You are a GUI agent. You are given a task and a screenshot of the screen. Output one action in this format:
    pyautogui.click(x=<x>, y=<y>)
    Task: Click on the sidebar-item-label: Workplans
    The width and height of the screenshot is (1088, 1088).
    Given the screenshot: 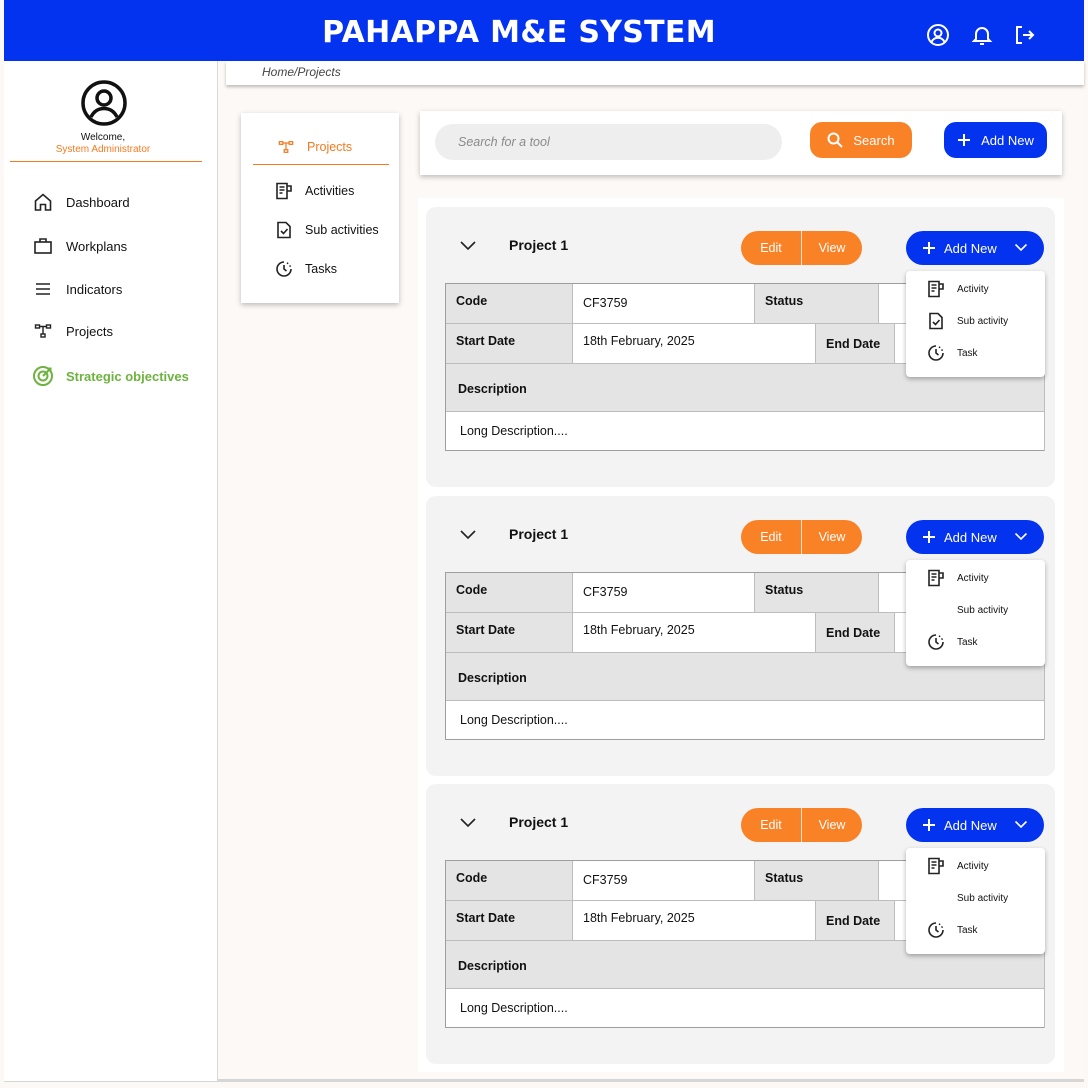 What is the action you would take?
    pyautogui.click(x=97, y=246)
    